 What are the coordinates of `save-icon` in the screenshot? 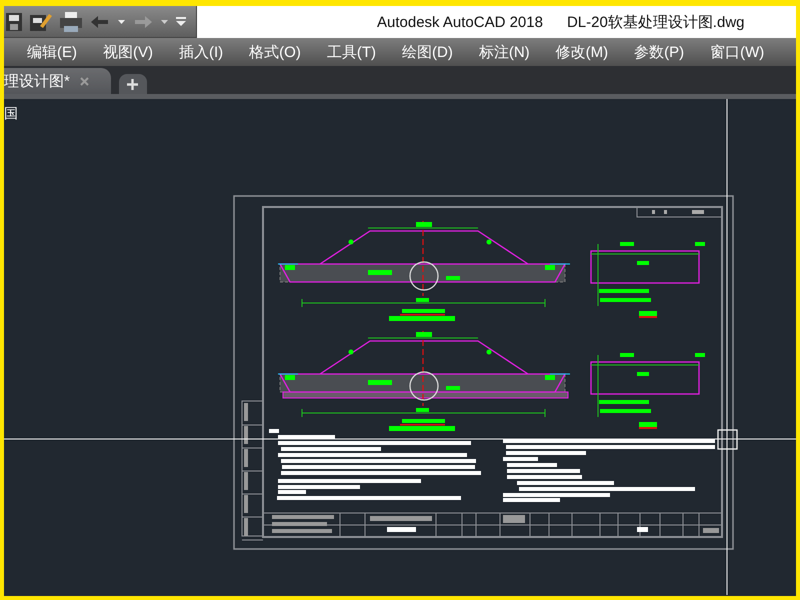 It's located at (14, 21).